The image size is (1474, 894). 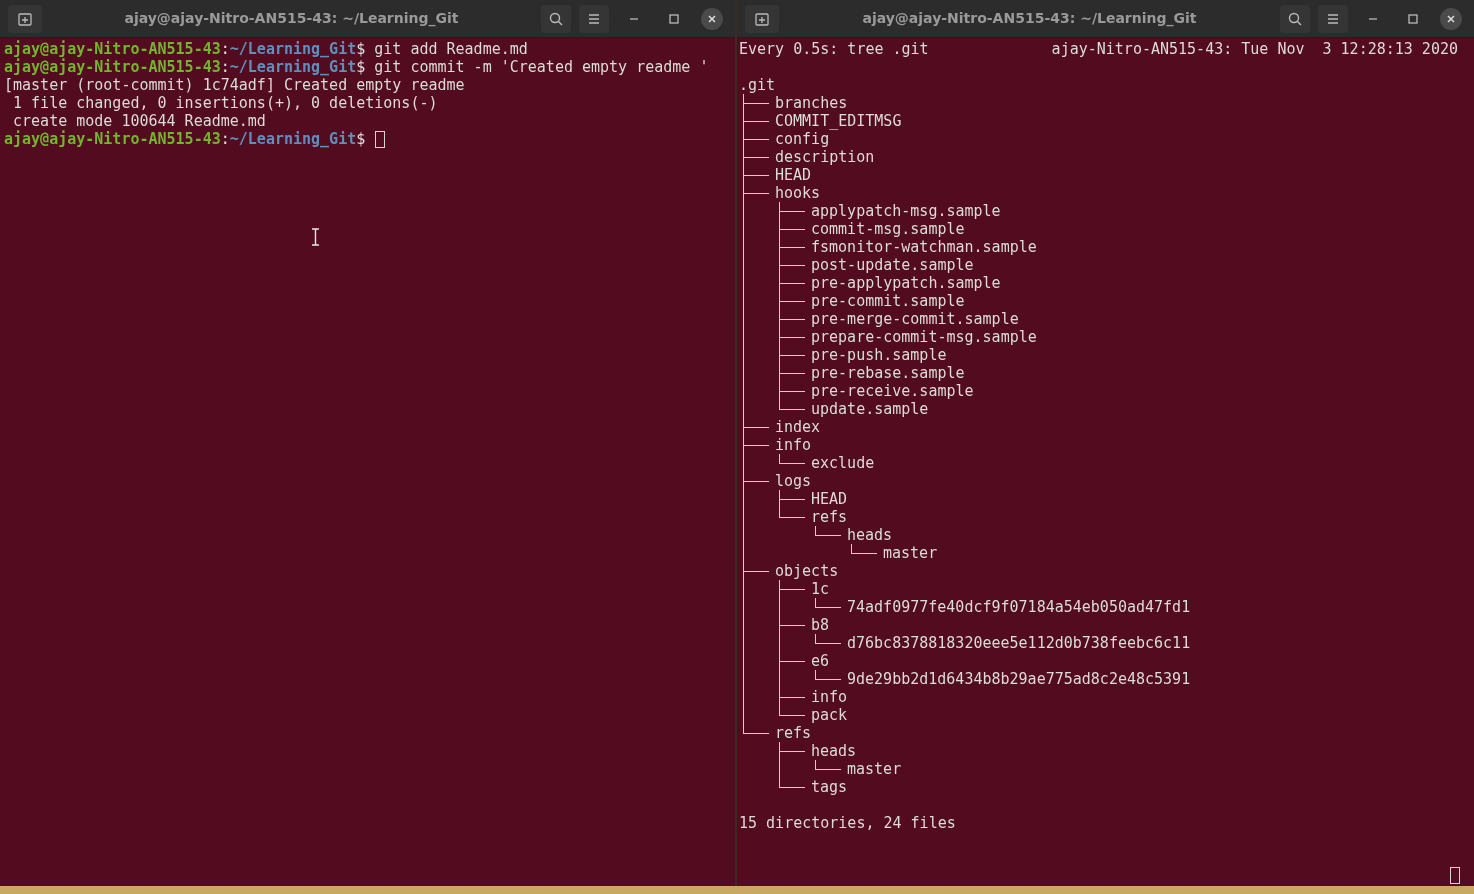 I want to click on tree-item: pre-applypatch.sample, so click(x=906, y=283).